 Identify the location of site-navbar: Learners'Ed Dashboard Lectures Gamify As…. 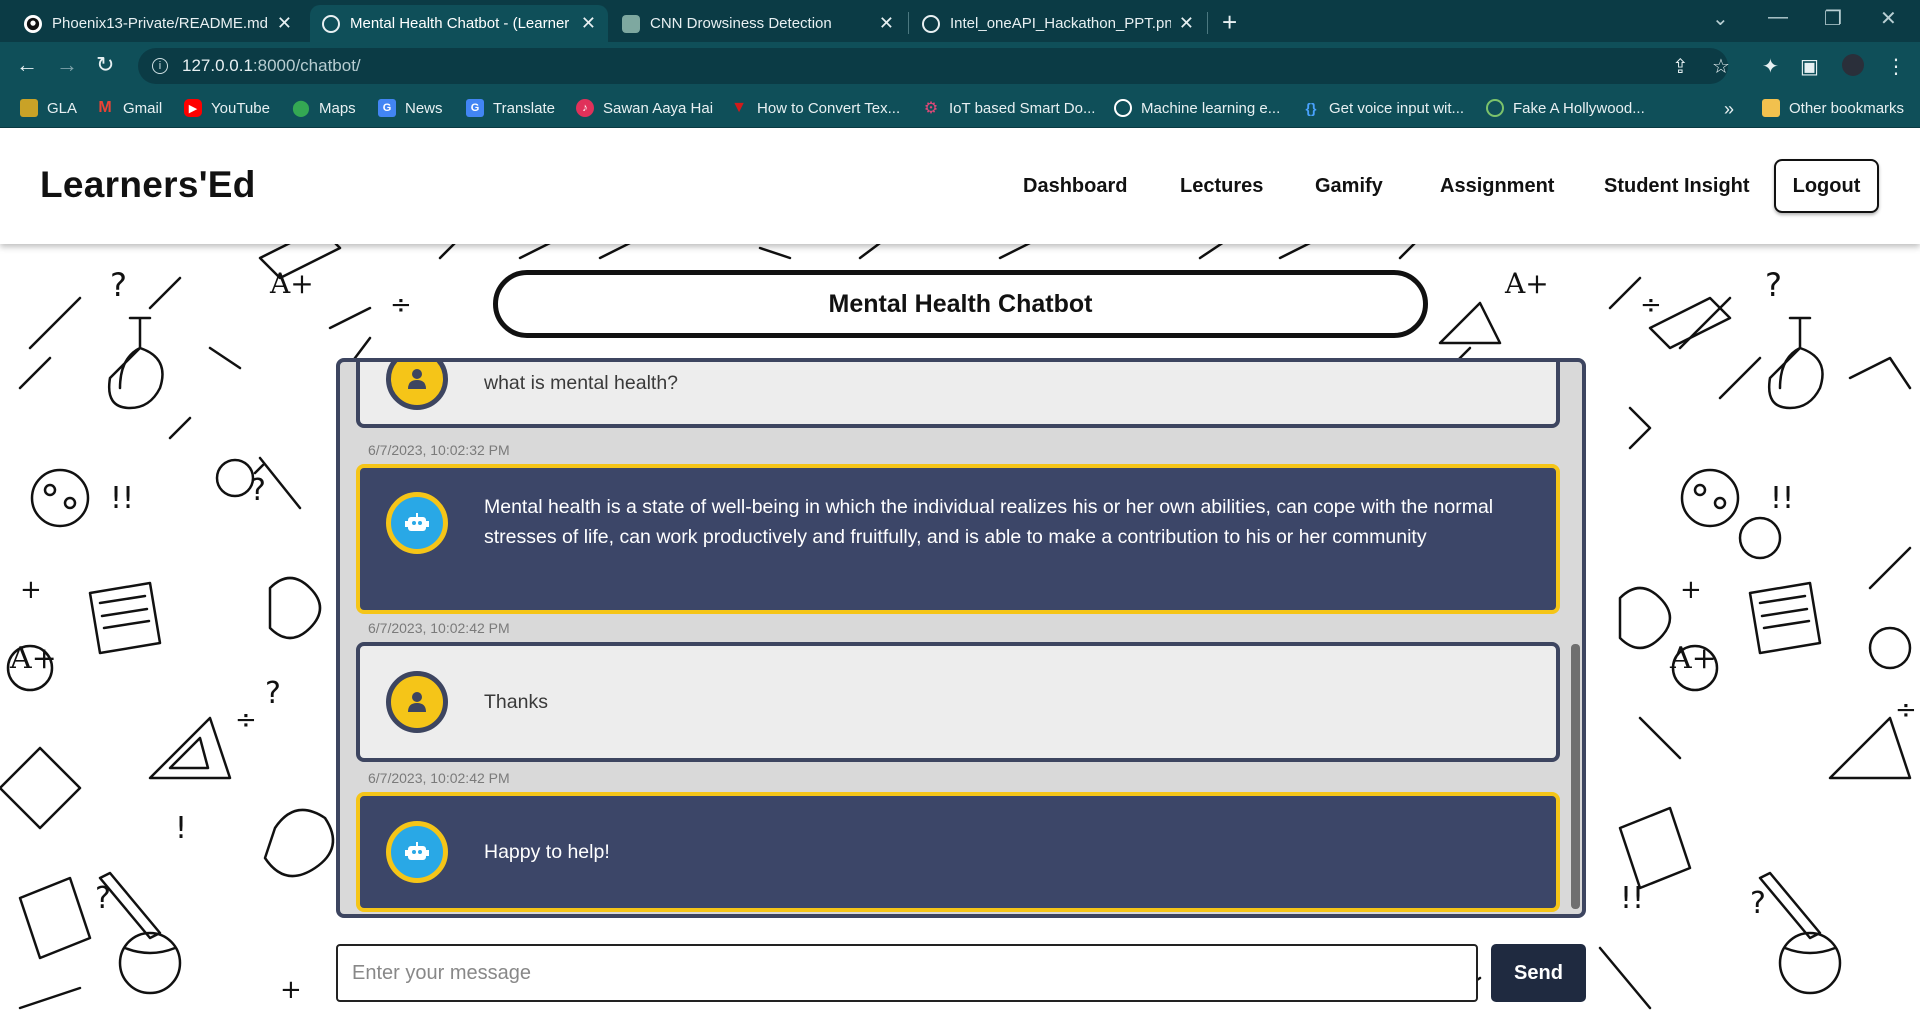
(960, 186).